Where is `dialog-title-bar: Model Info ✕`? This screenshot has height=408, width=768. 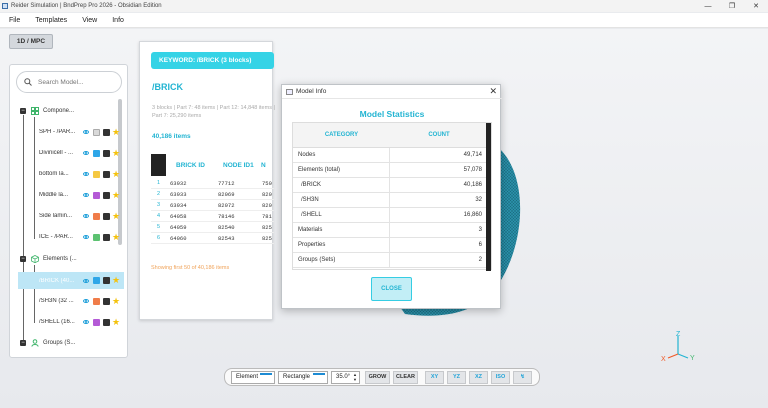
dialog-title-bar: Model Info ✕ is located at coordinates (392, 92).